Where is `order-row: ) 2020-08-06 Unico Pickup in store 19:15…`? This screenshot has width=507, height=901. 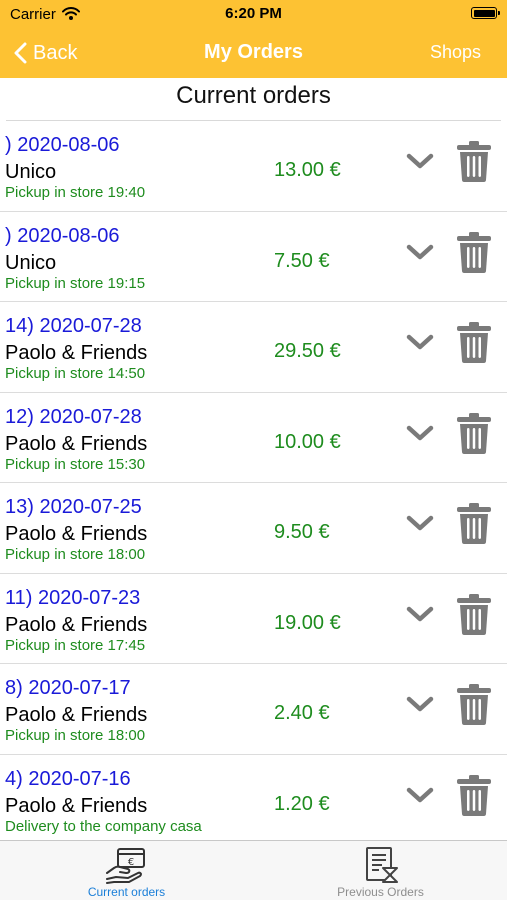 order-row: ) 2020-08-06 Unico Pickup in store 19:15… is located at coordinates (253, 257).